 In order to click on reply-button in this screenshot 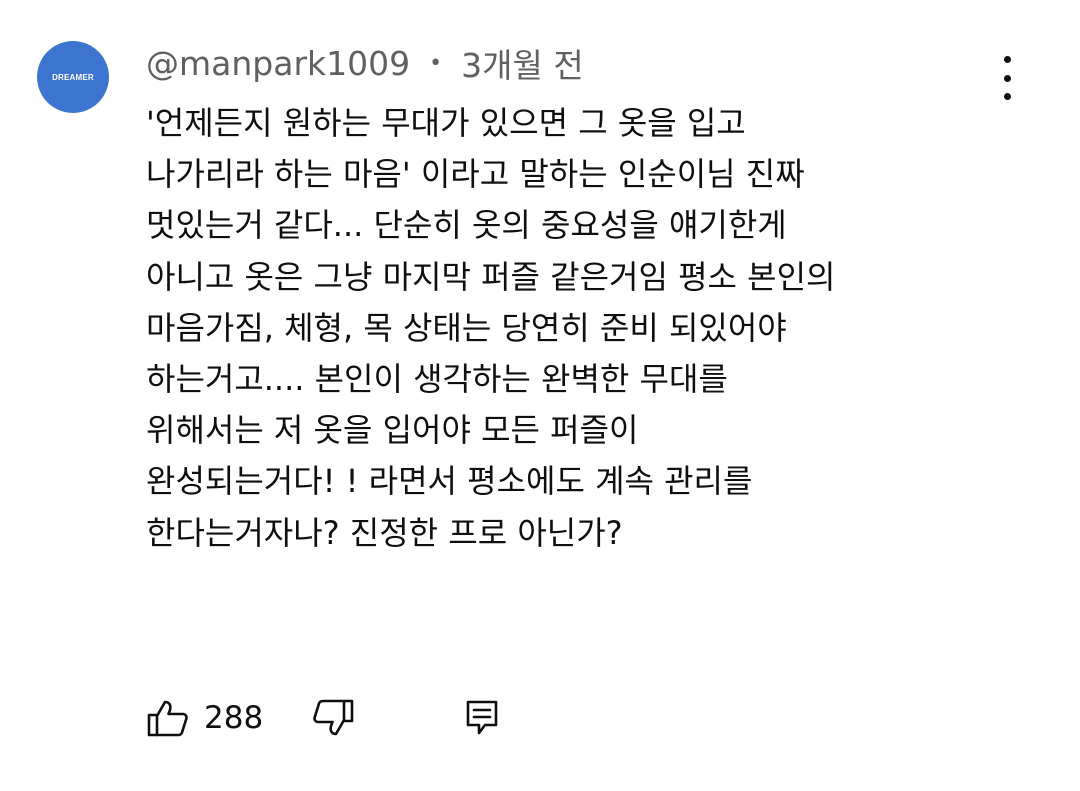, I will do `click(482, 718)`.